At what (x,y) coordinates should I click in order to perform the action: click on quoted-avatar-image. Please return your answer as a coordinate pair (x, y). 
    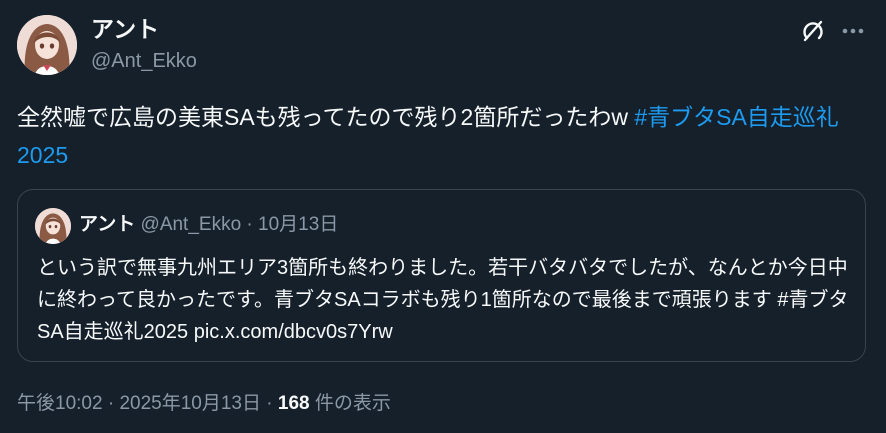
    Looking at the image, I should click on (53, 226).